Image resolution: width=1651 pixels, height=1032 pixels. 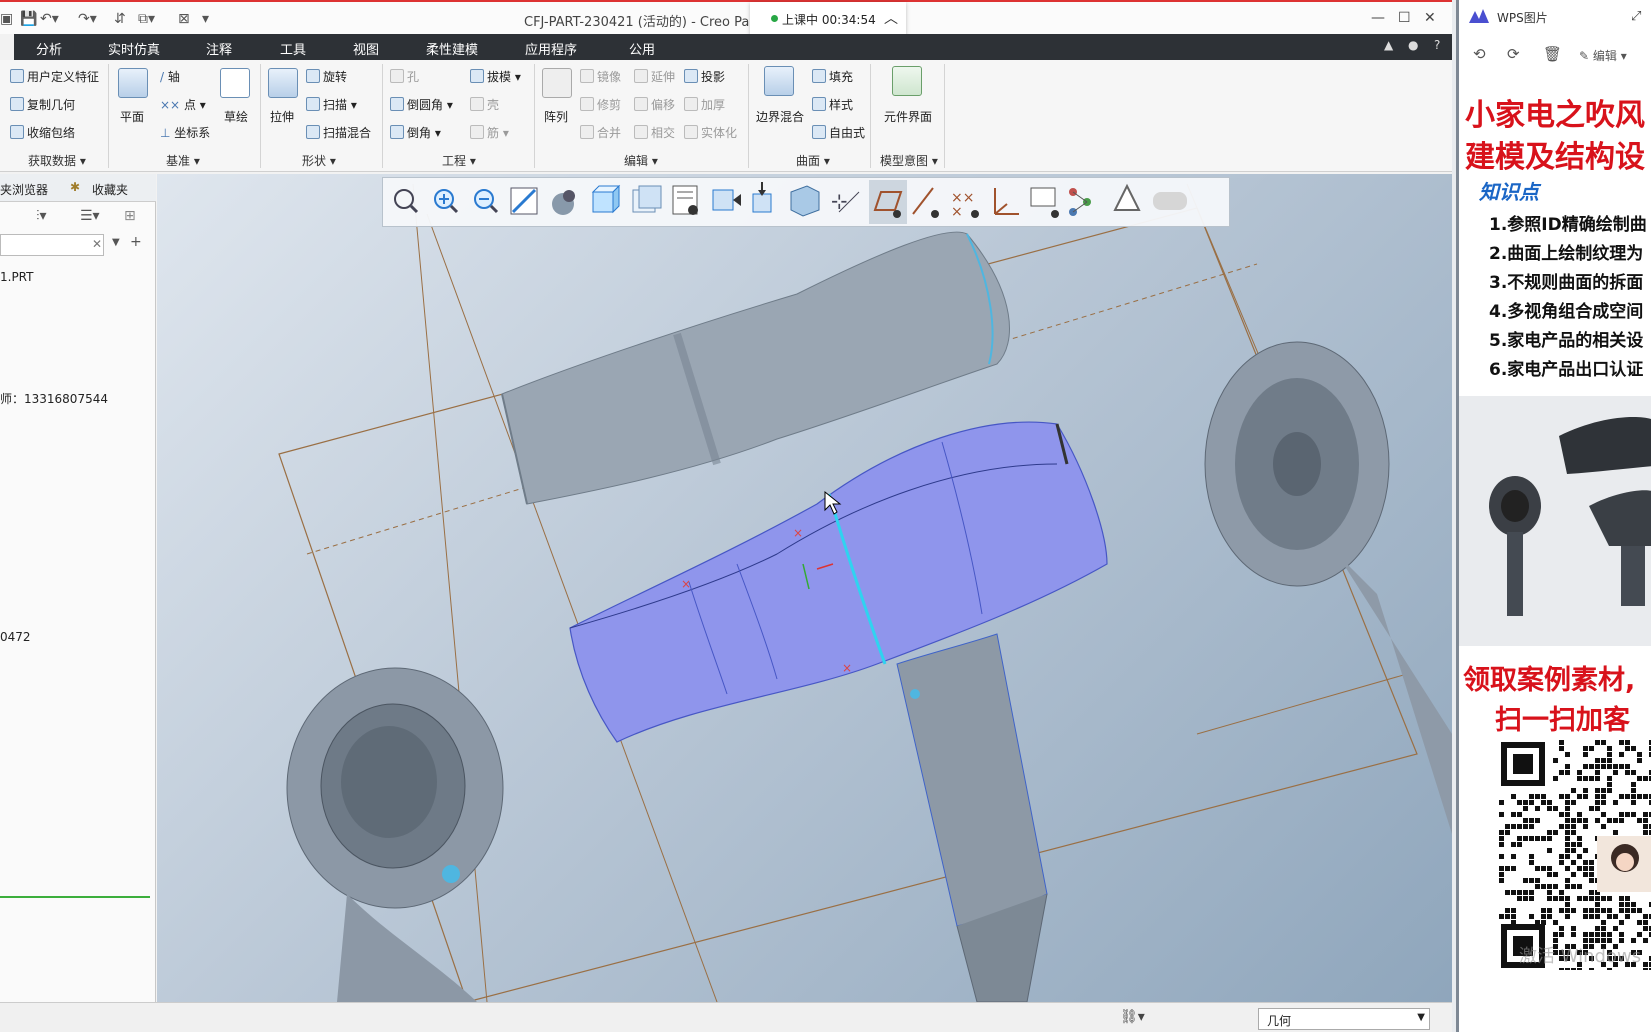 What do you see at coordinates (6, 19) in the screenshot?
I see `save-icon: ▣` at bounding box center [6, 19].